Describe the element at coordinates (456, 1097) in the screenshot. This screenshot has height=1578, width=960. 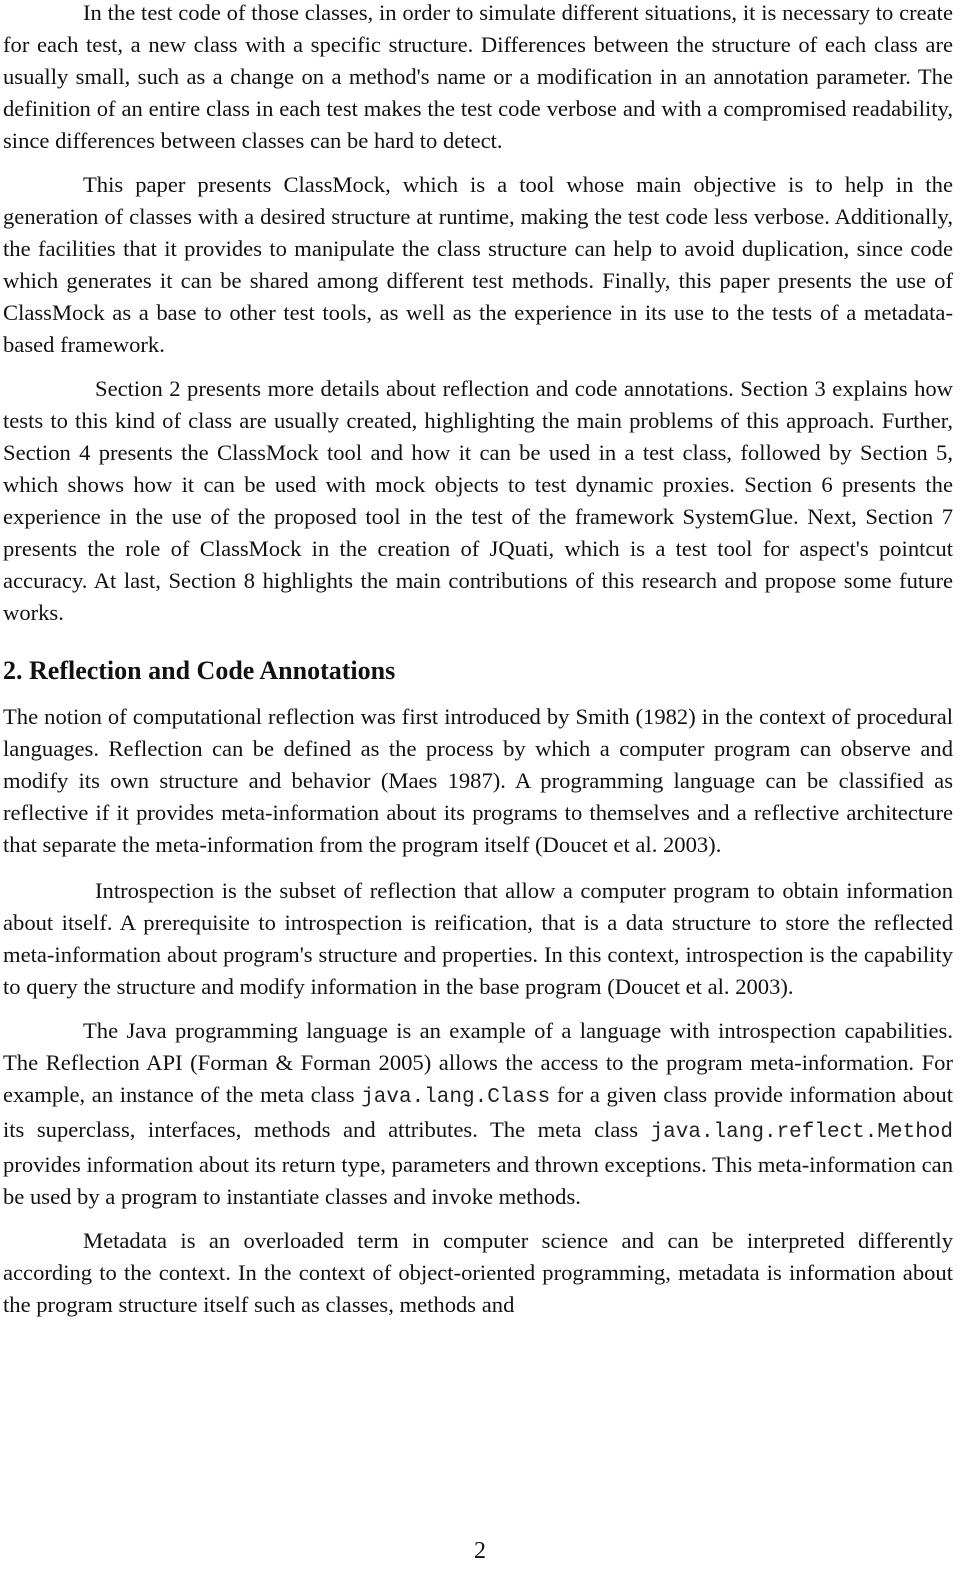
I see `code-java-lang-class: java.lang.Class` at that location.